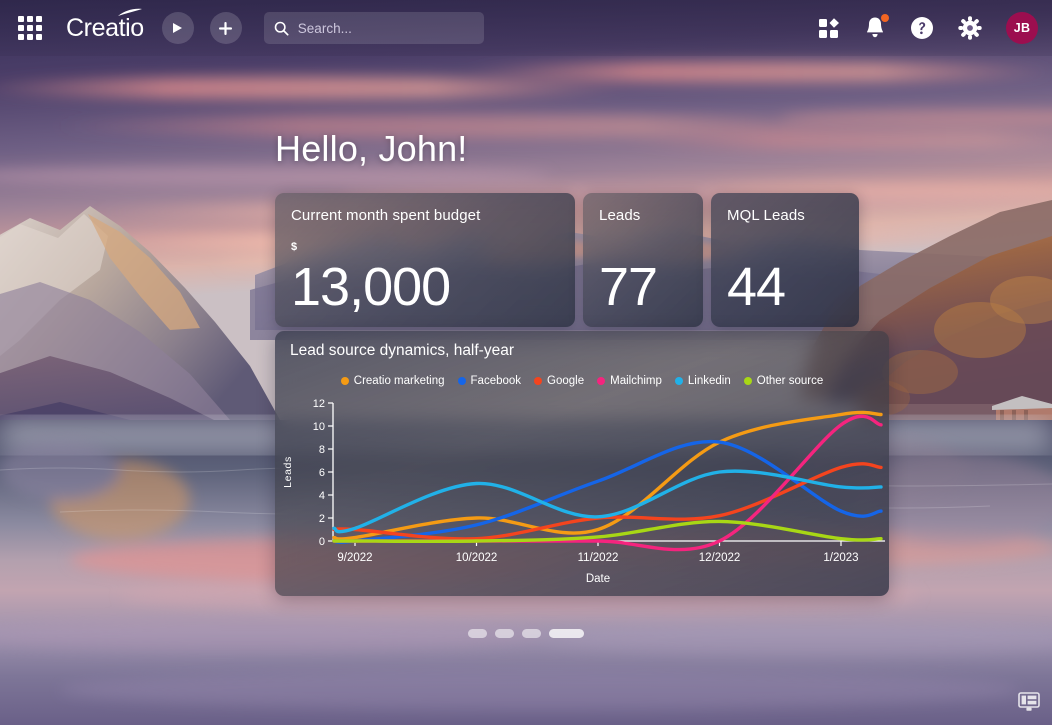  What do you see at coordinates (526, 28) in the screenshot?
I see `app-header: Creatio Search... JB` at bounding box center [526, 28].